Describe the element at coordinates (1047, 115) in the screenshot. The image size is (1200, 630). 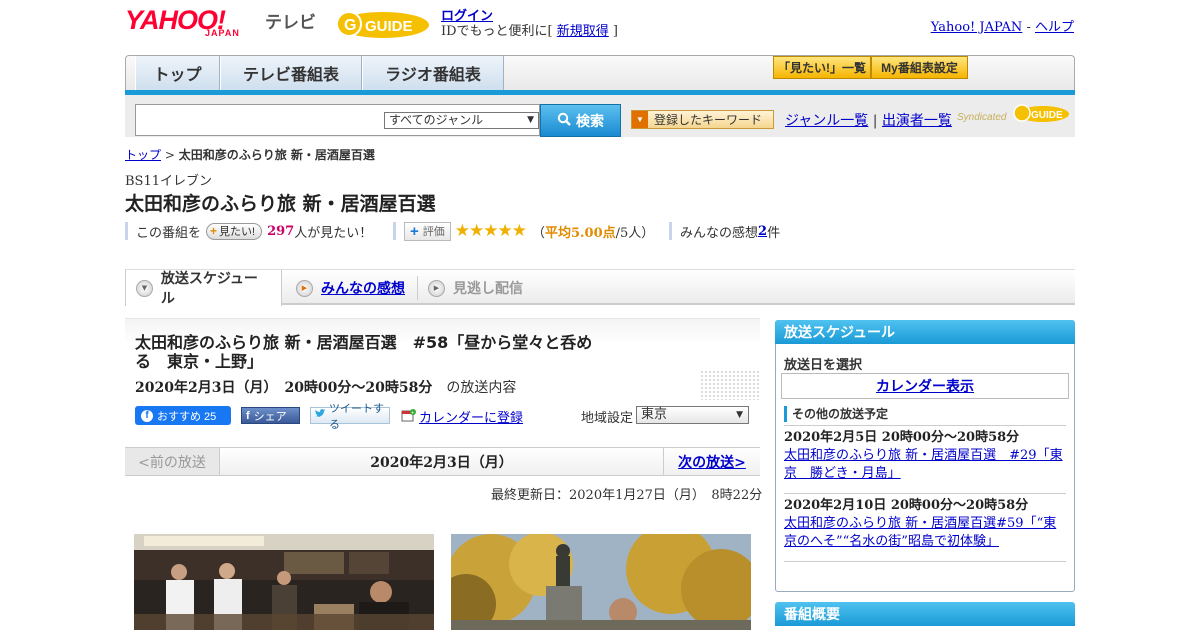
I see `gguide-syndicated-logo-text: GUIDE` at that location.